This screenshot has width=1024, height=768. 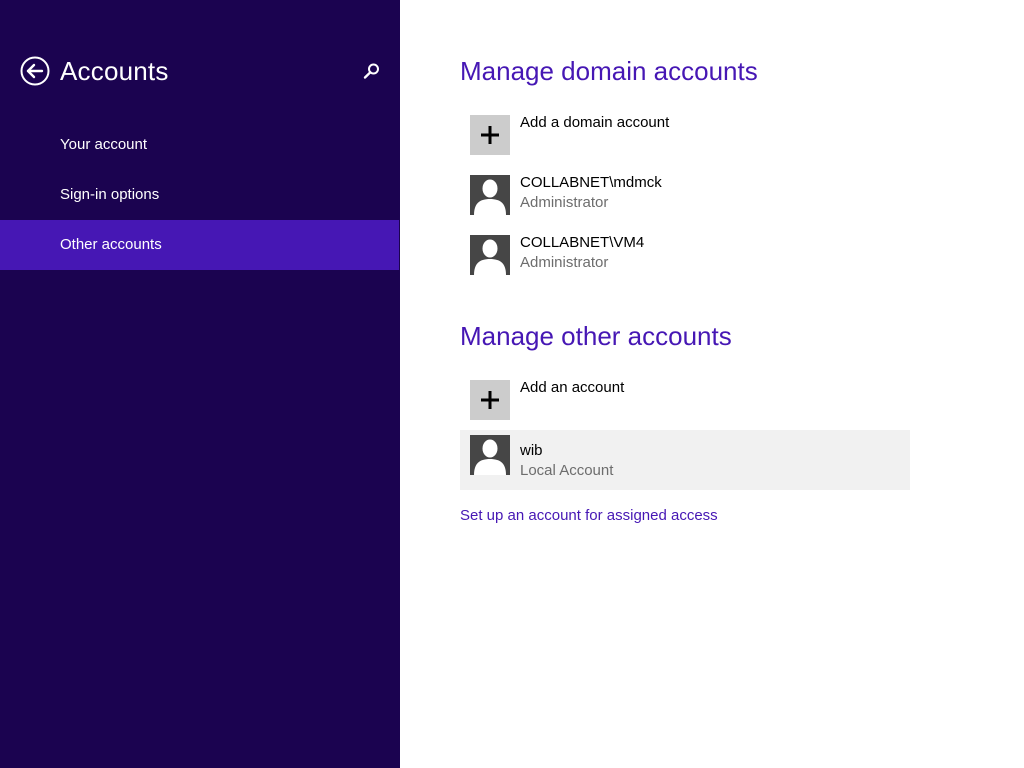 What do you see at coordinates (582, 242) in the screenshot?
I see `account-name: COLLABNET\VM4` at bounding box center [582, 242].